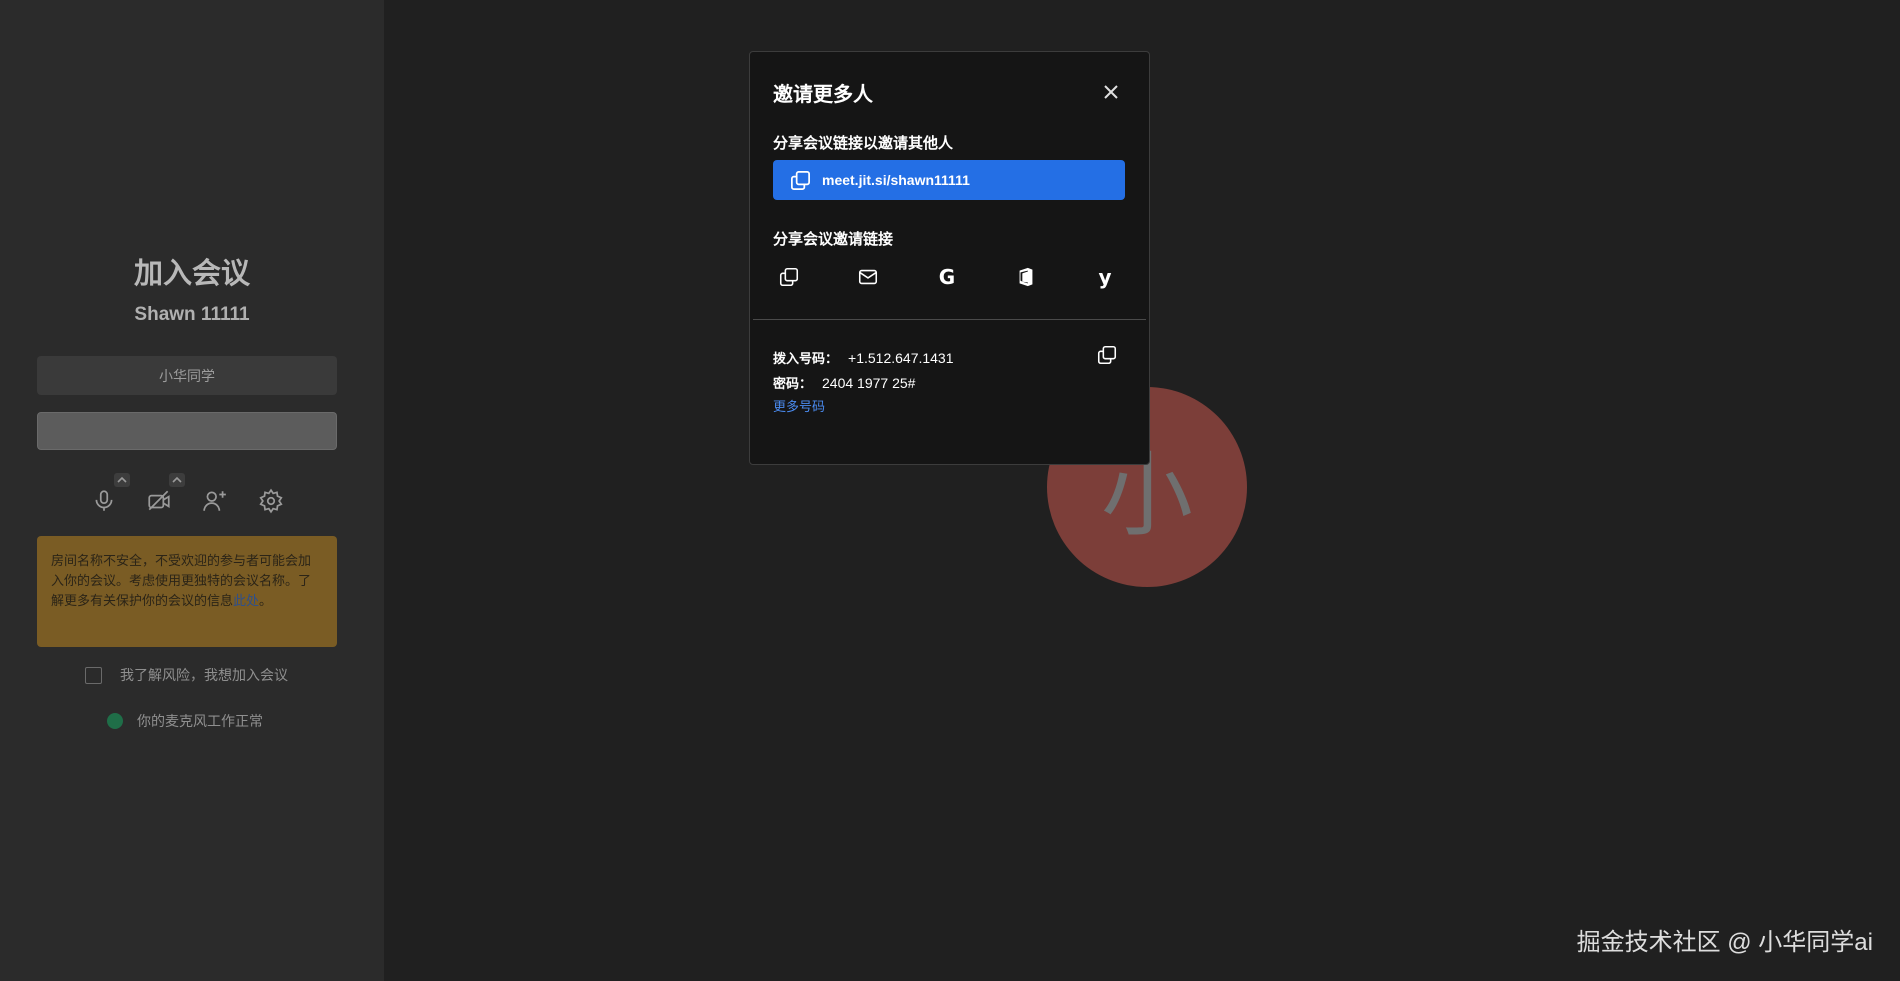 The image size is (1900, 981). I want to click on meeting-url: meet.jit.si/shawn11111, so click(896, 180).